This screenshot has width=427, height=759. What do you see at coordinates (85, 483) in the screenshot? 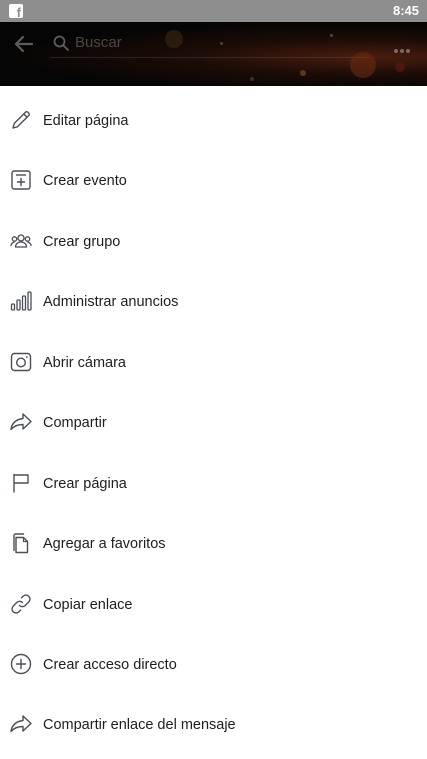
I see `menu-item-label: Crear página` at bounding box center [85, 483].